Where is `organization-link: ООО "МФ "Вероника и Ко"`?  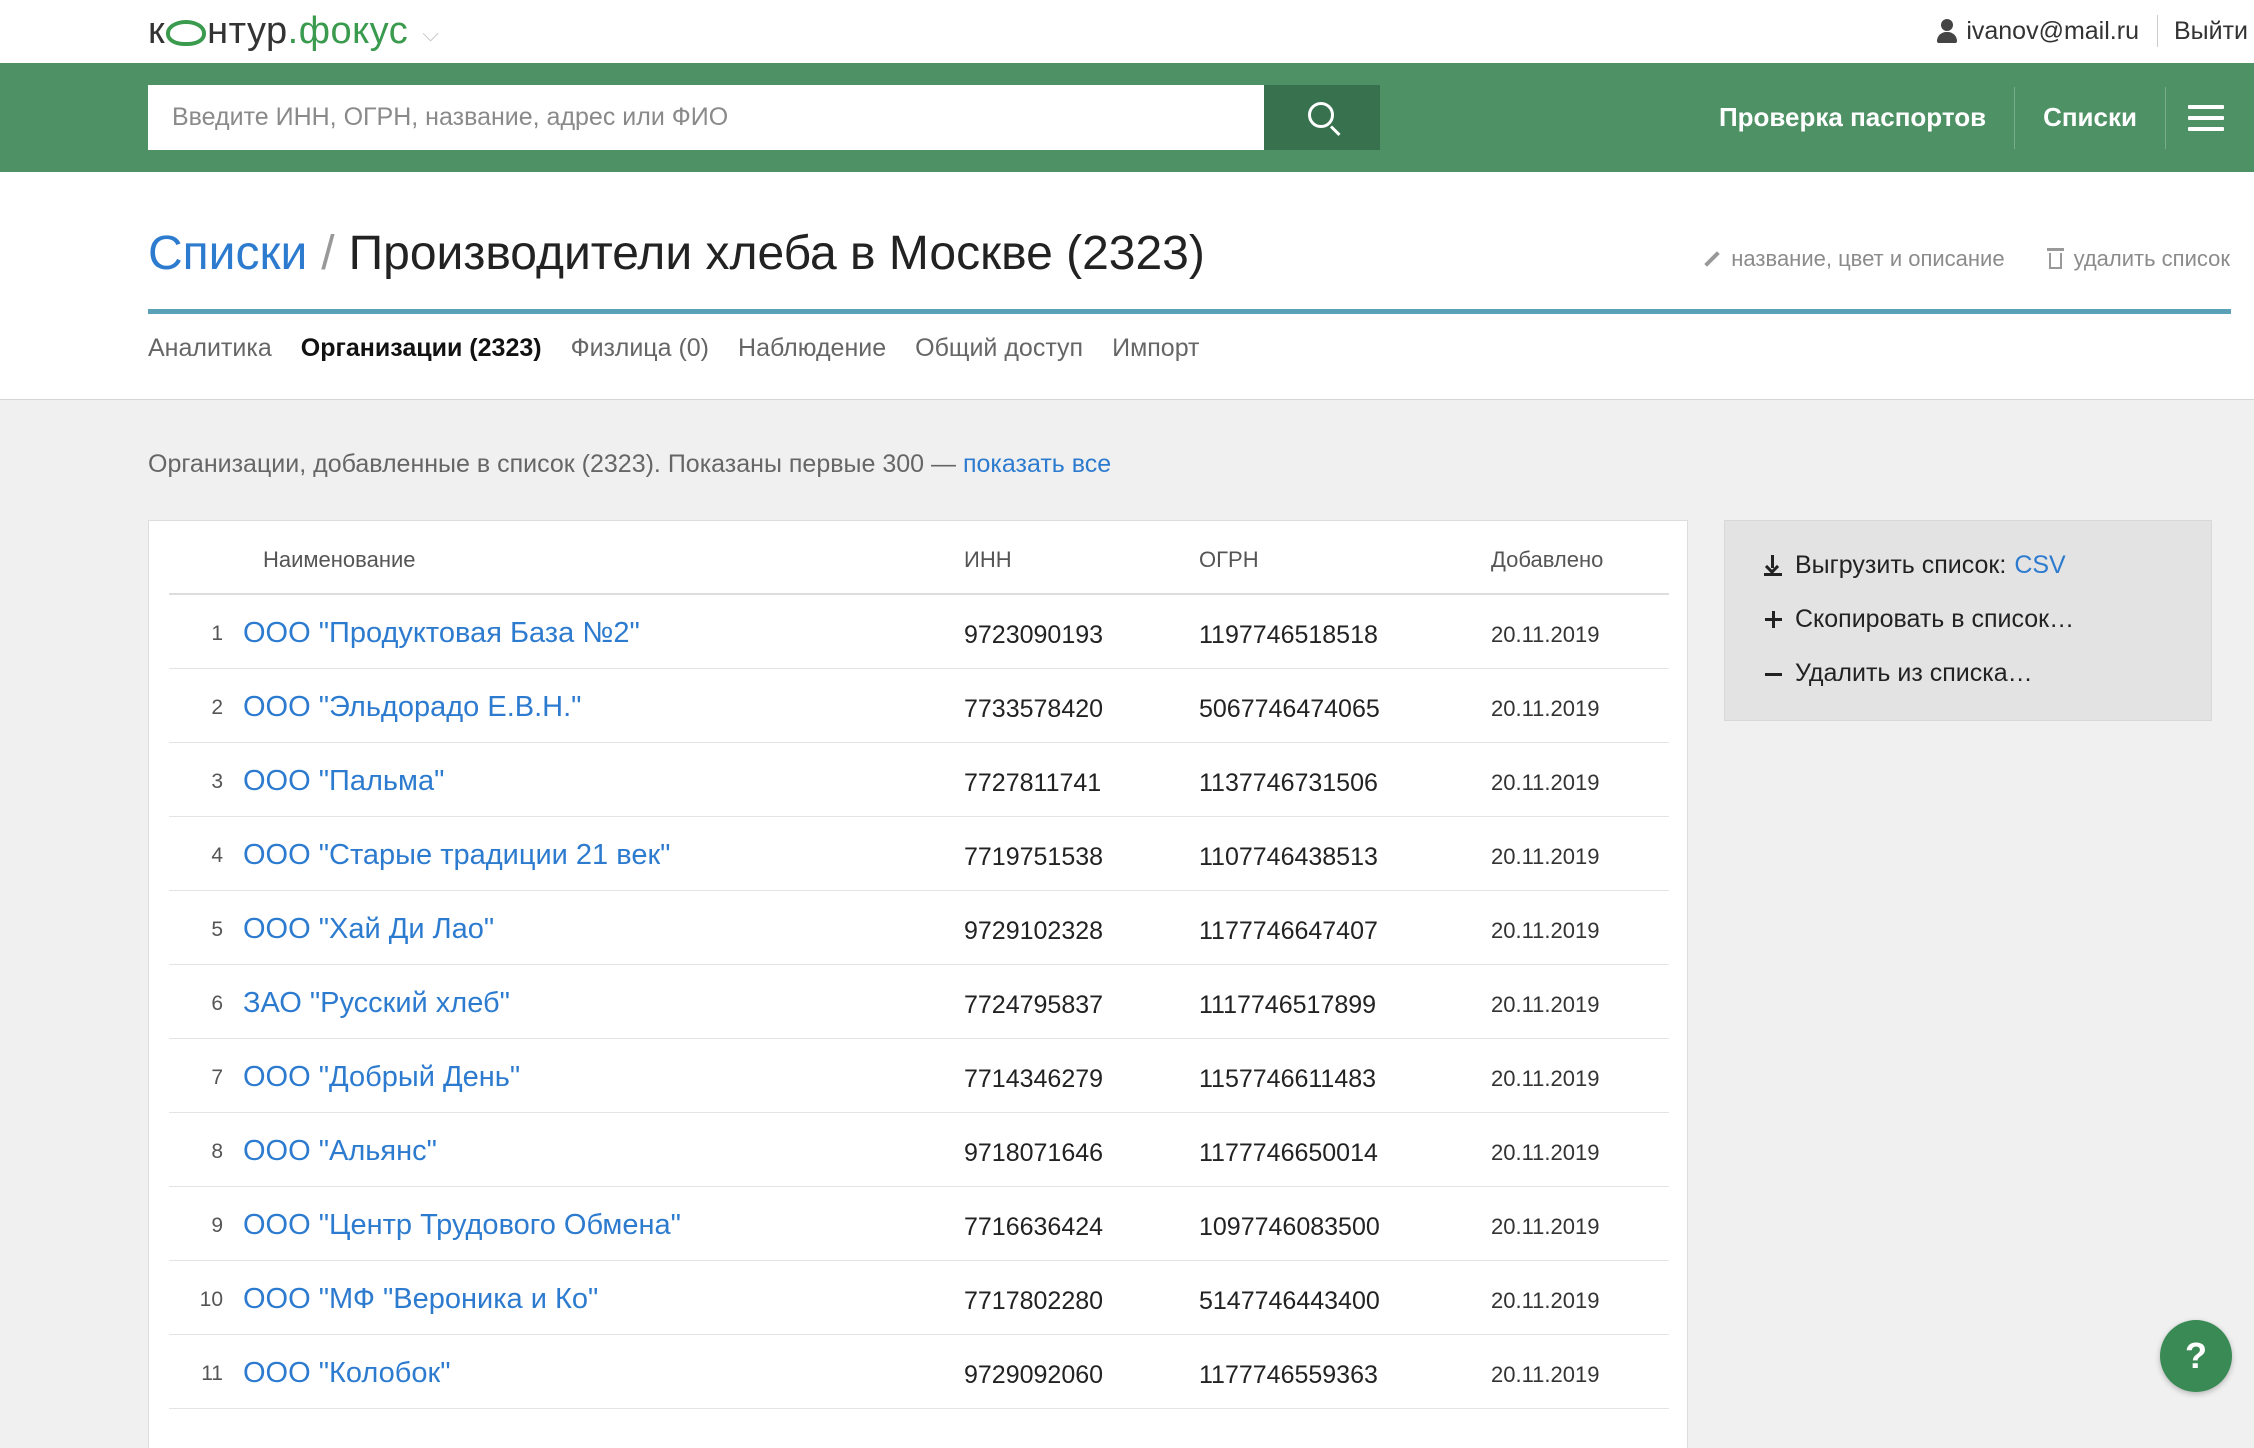 organization-link: ООО "МФ "Вероника и Ко" is located at coordinates (420, 1299).